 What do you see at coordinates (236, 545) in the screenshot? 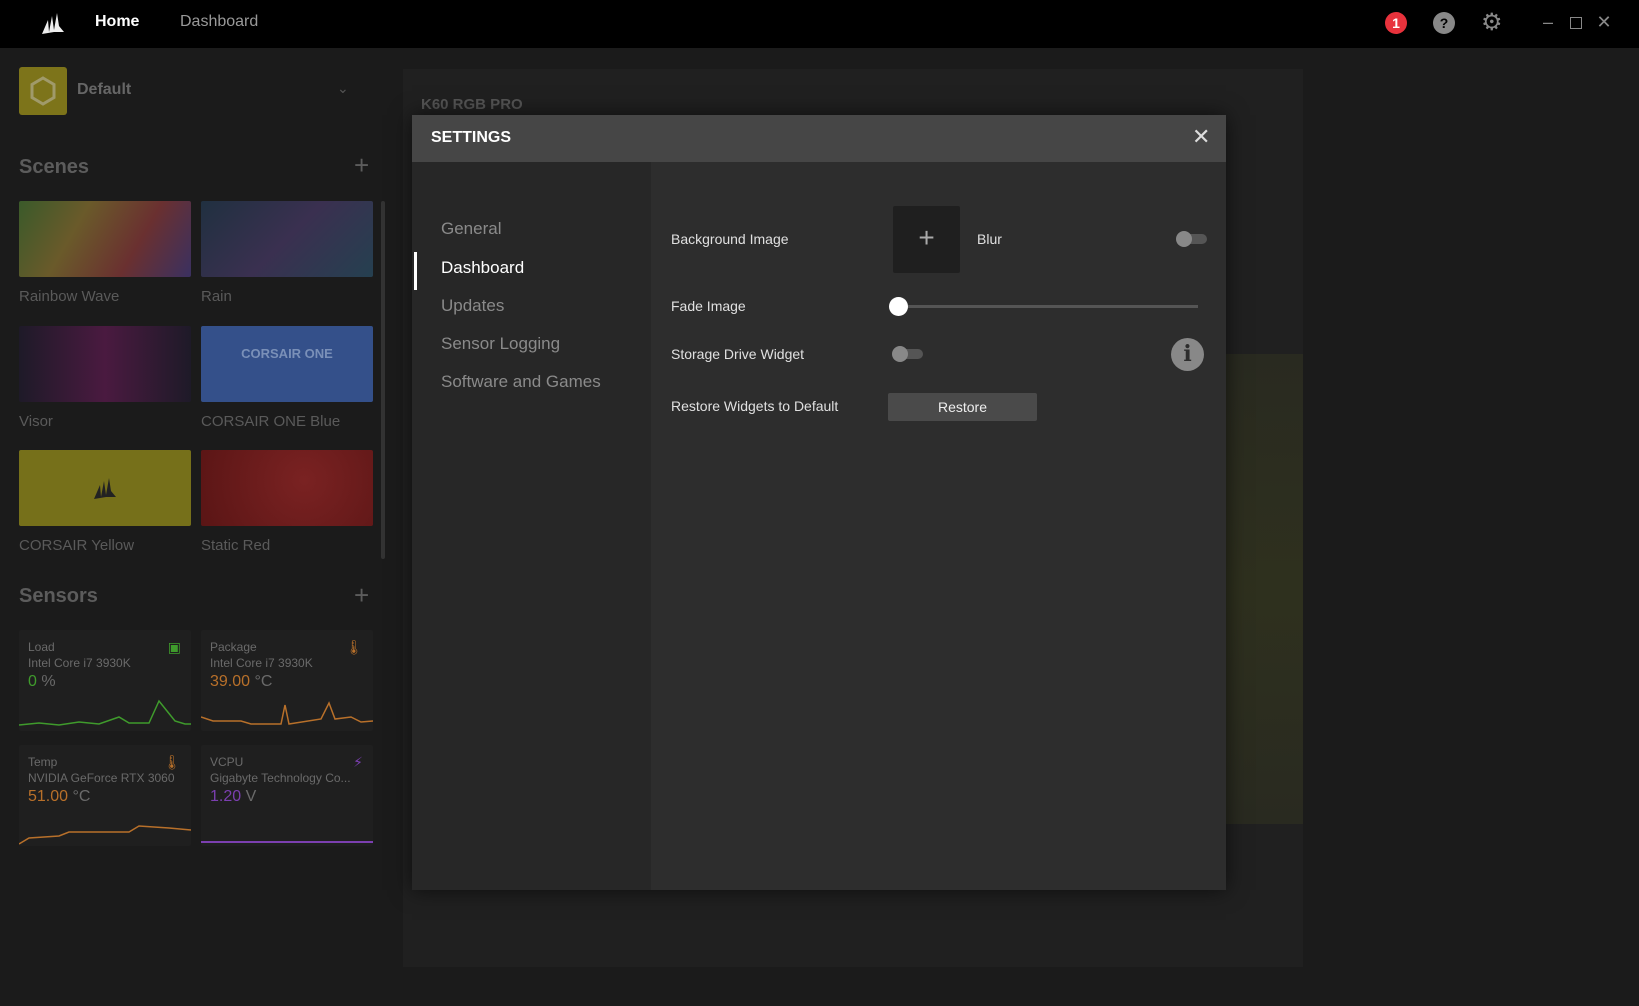
I see `scene-label: Static Red` at bounding box center [236, 545].